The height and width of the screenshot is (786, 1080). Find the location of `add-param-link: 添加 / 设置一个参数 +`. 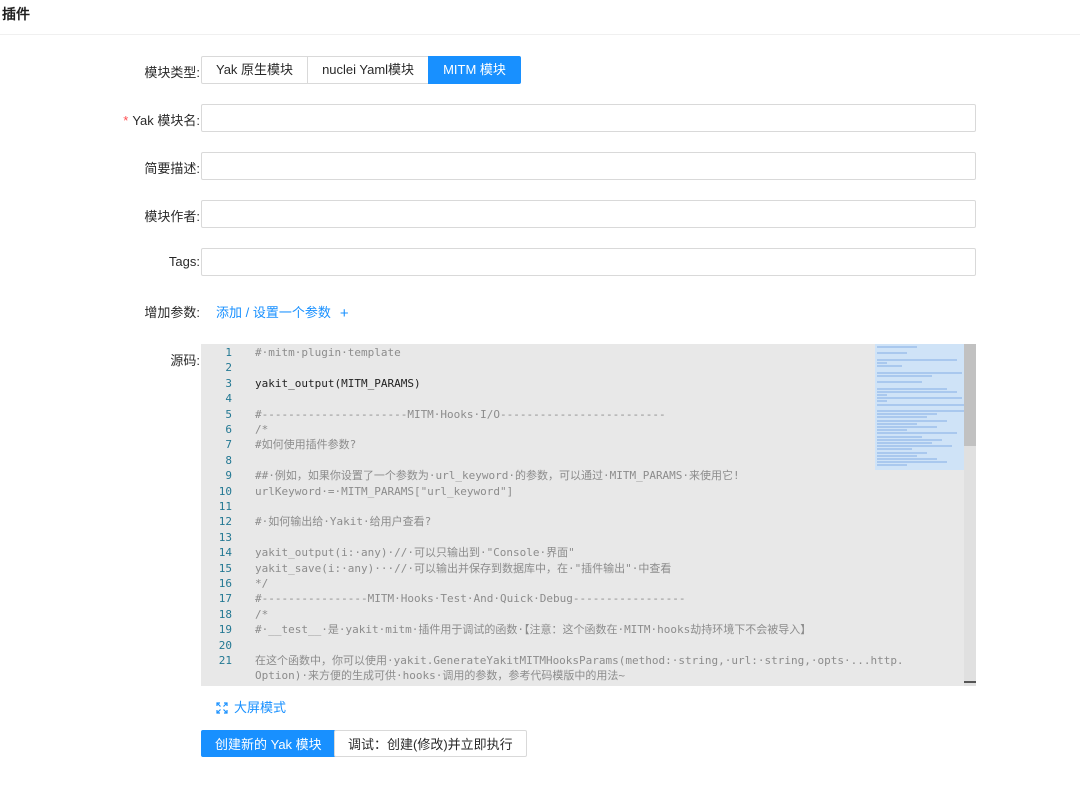

add-param-link: 添加 / 设置一个参数 + is located at coordinates (282, 312).